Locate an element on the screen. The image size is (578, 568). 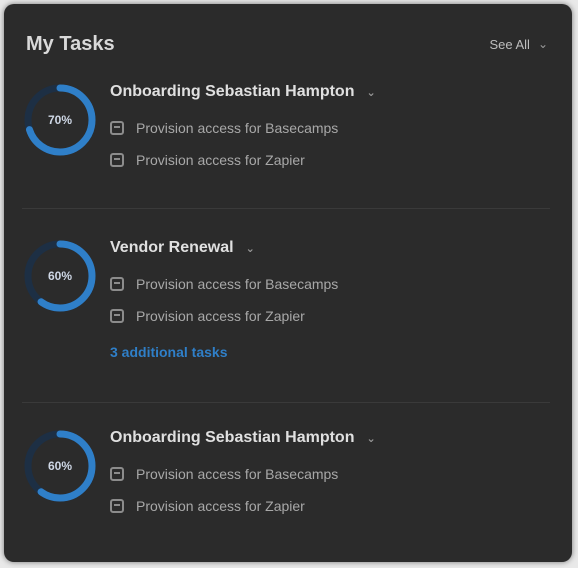
additional-tasks-link: 3 additional tasks is located at coordinates (330, 352).